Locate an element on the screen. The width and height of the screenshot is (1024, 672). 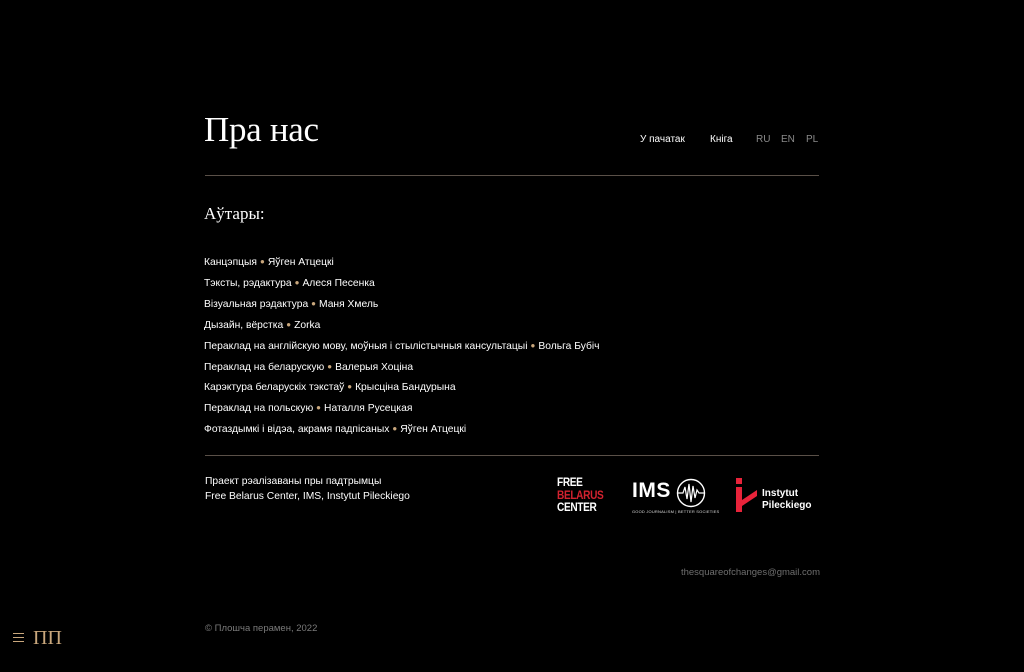
lang-en-link: EN is located at coordinates (788, 140).